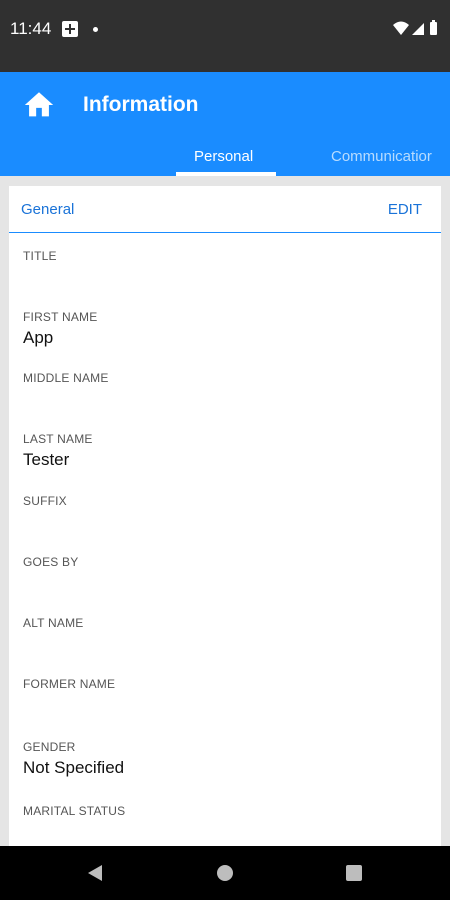  I want to click on tab-indicator, so click(226, 174).